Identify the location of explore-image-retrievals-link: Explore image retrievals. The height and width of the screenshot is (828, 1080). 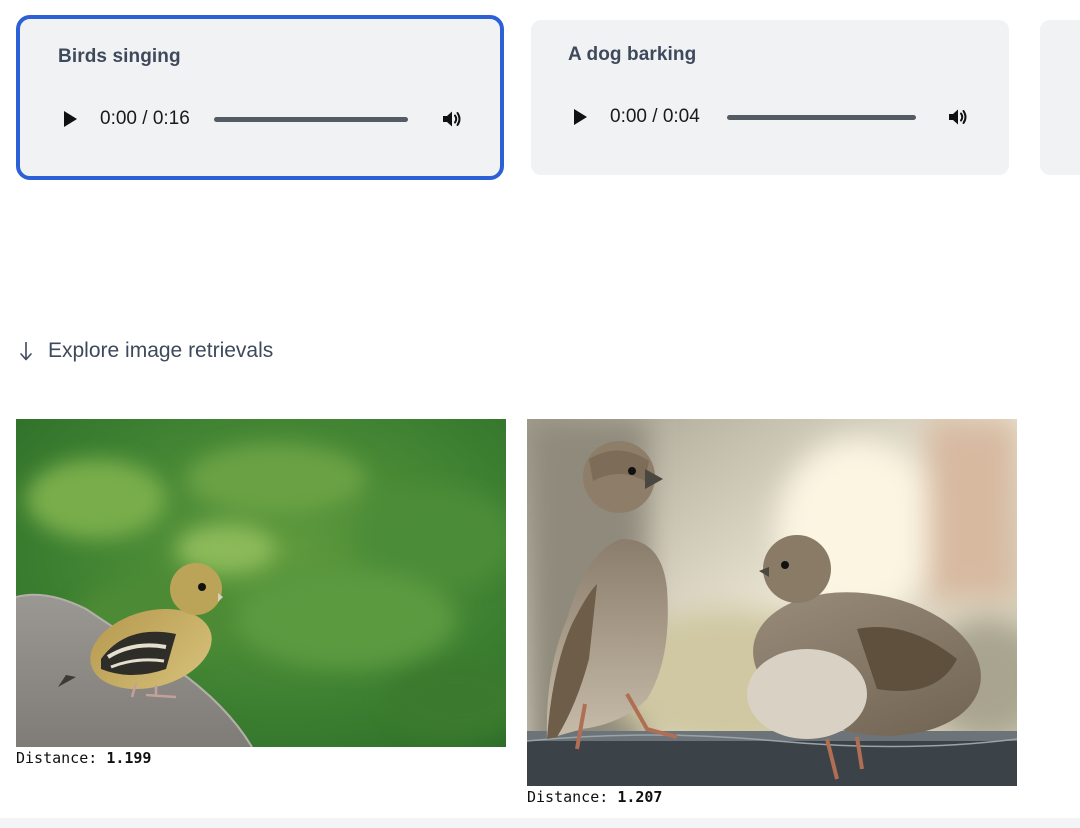
(145, 351).